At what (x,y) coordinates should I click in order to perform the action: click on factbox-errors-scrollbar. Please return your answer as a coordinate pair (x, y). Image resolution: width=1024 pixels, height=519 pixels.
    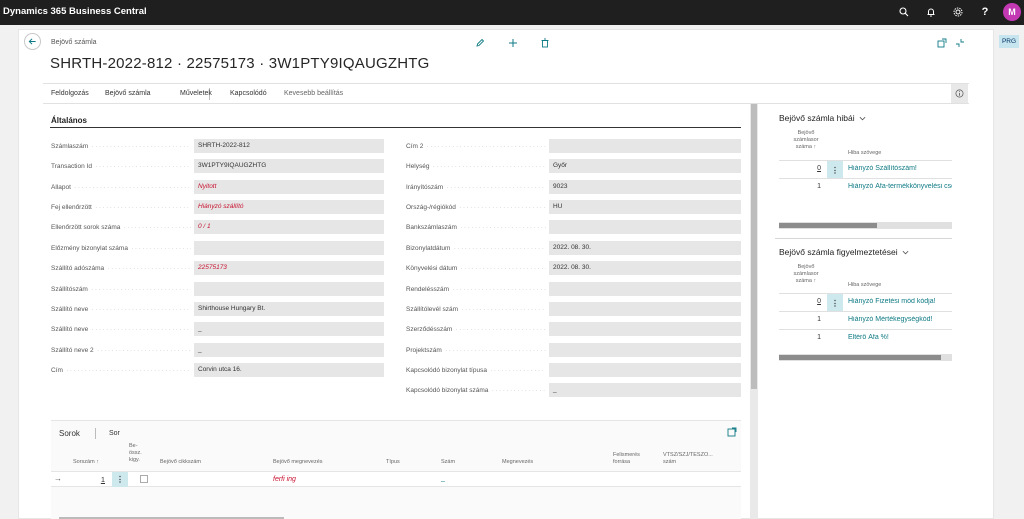
    Looking at the image, I should click on (865, 225).